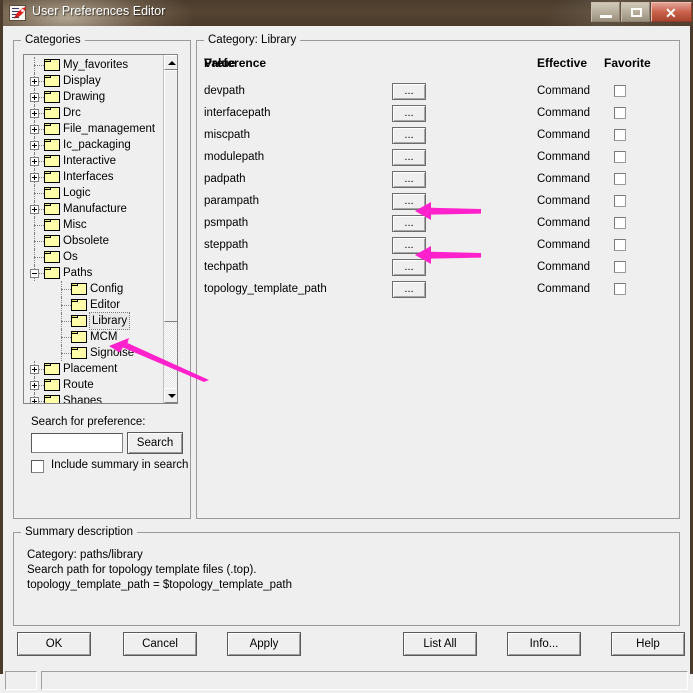 Image resolution: width=693 pixels, height=693 pixels. Describe the element at coordinates (671, 12) in the screenshot. I see `close-button: ✕` at that location.